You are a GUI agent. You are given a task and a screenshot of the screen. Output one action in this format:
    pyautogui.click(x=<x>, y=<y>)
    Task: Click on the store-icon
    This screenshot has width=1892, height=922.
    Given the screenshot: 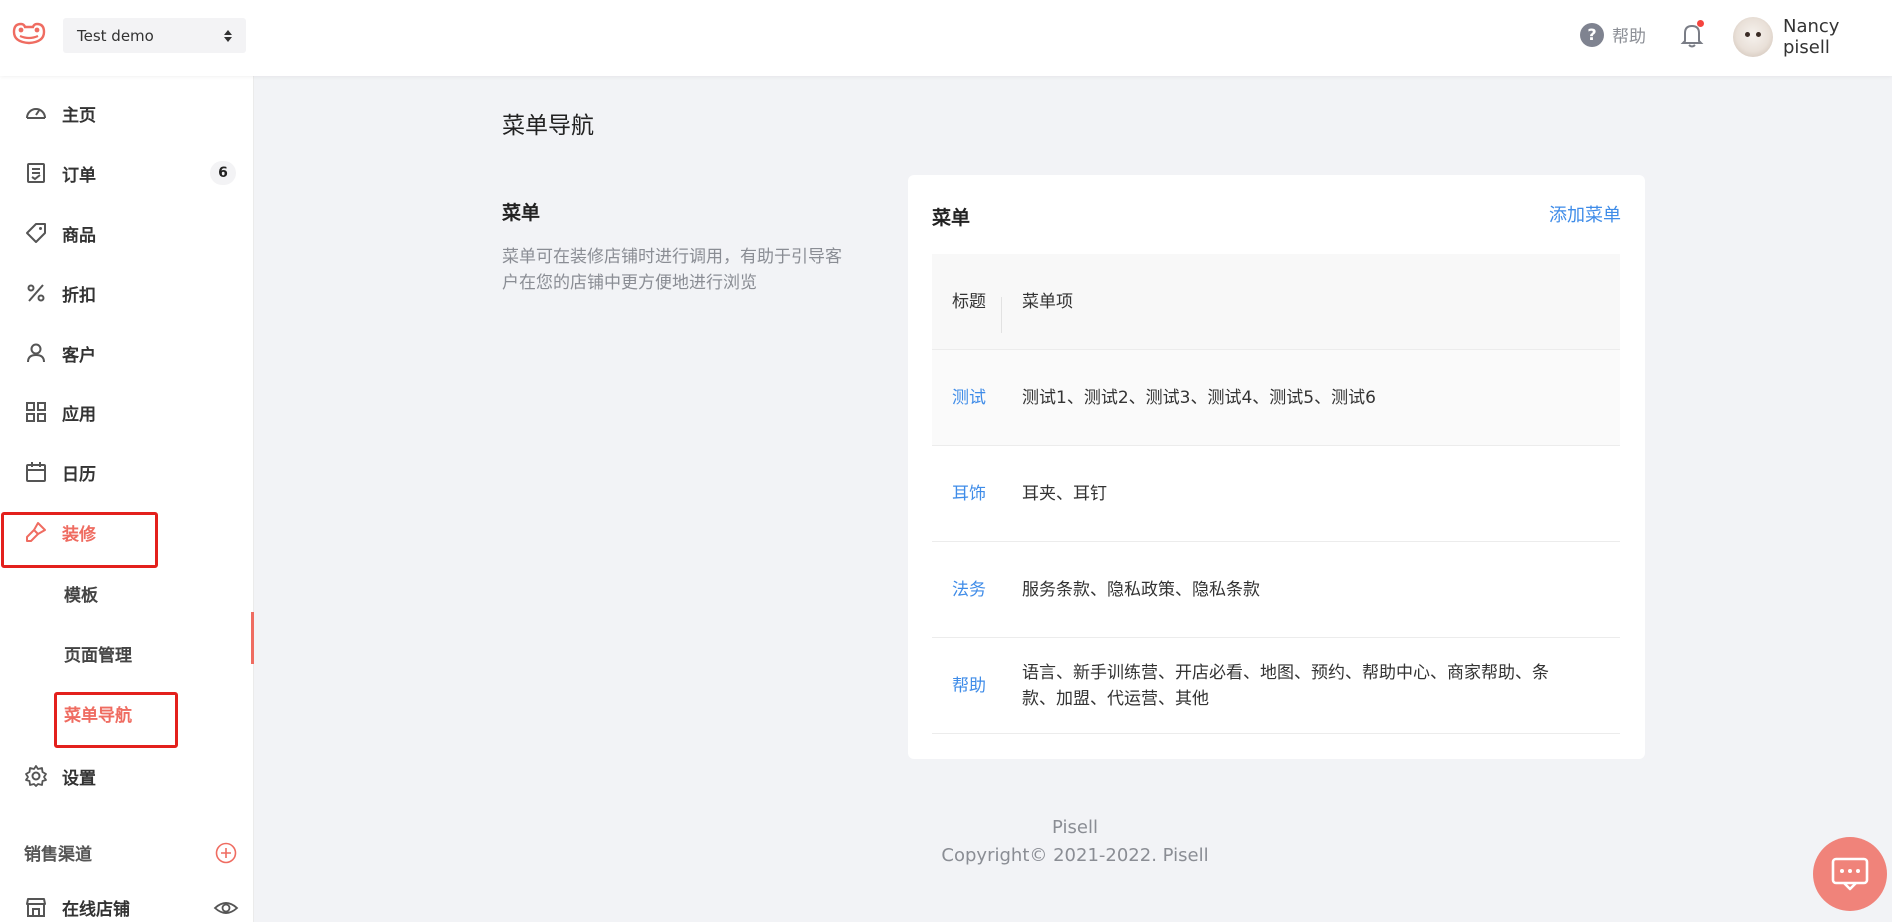 What is the action you would take?
    pyautogui.click(x=36, y=907)
    